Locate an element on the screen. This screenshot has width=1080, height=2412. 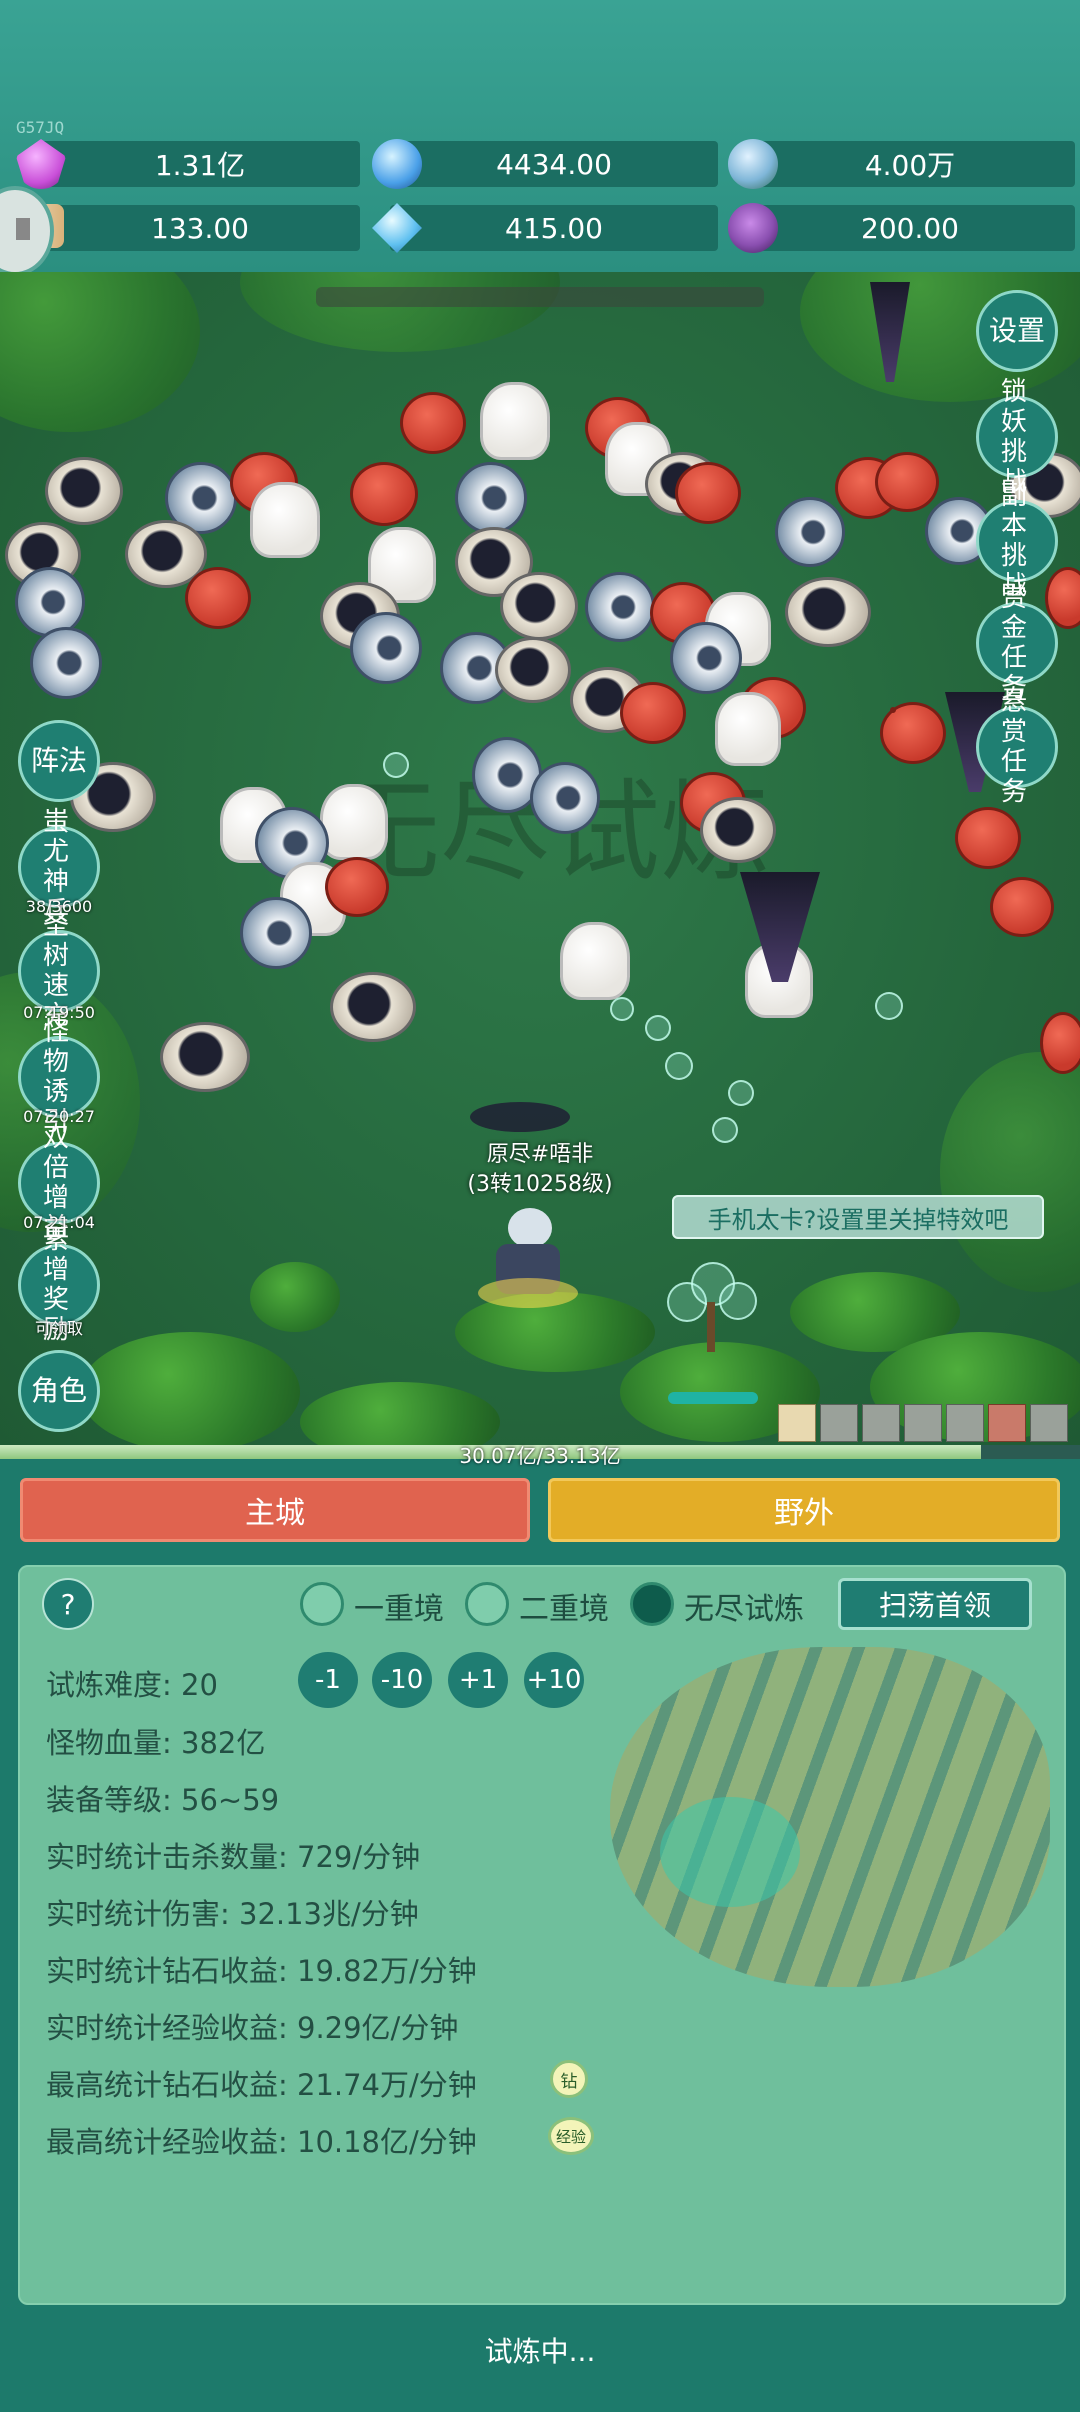
tiger-mouth-glow is located at coordinates (730, 1852).